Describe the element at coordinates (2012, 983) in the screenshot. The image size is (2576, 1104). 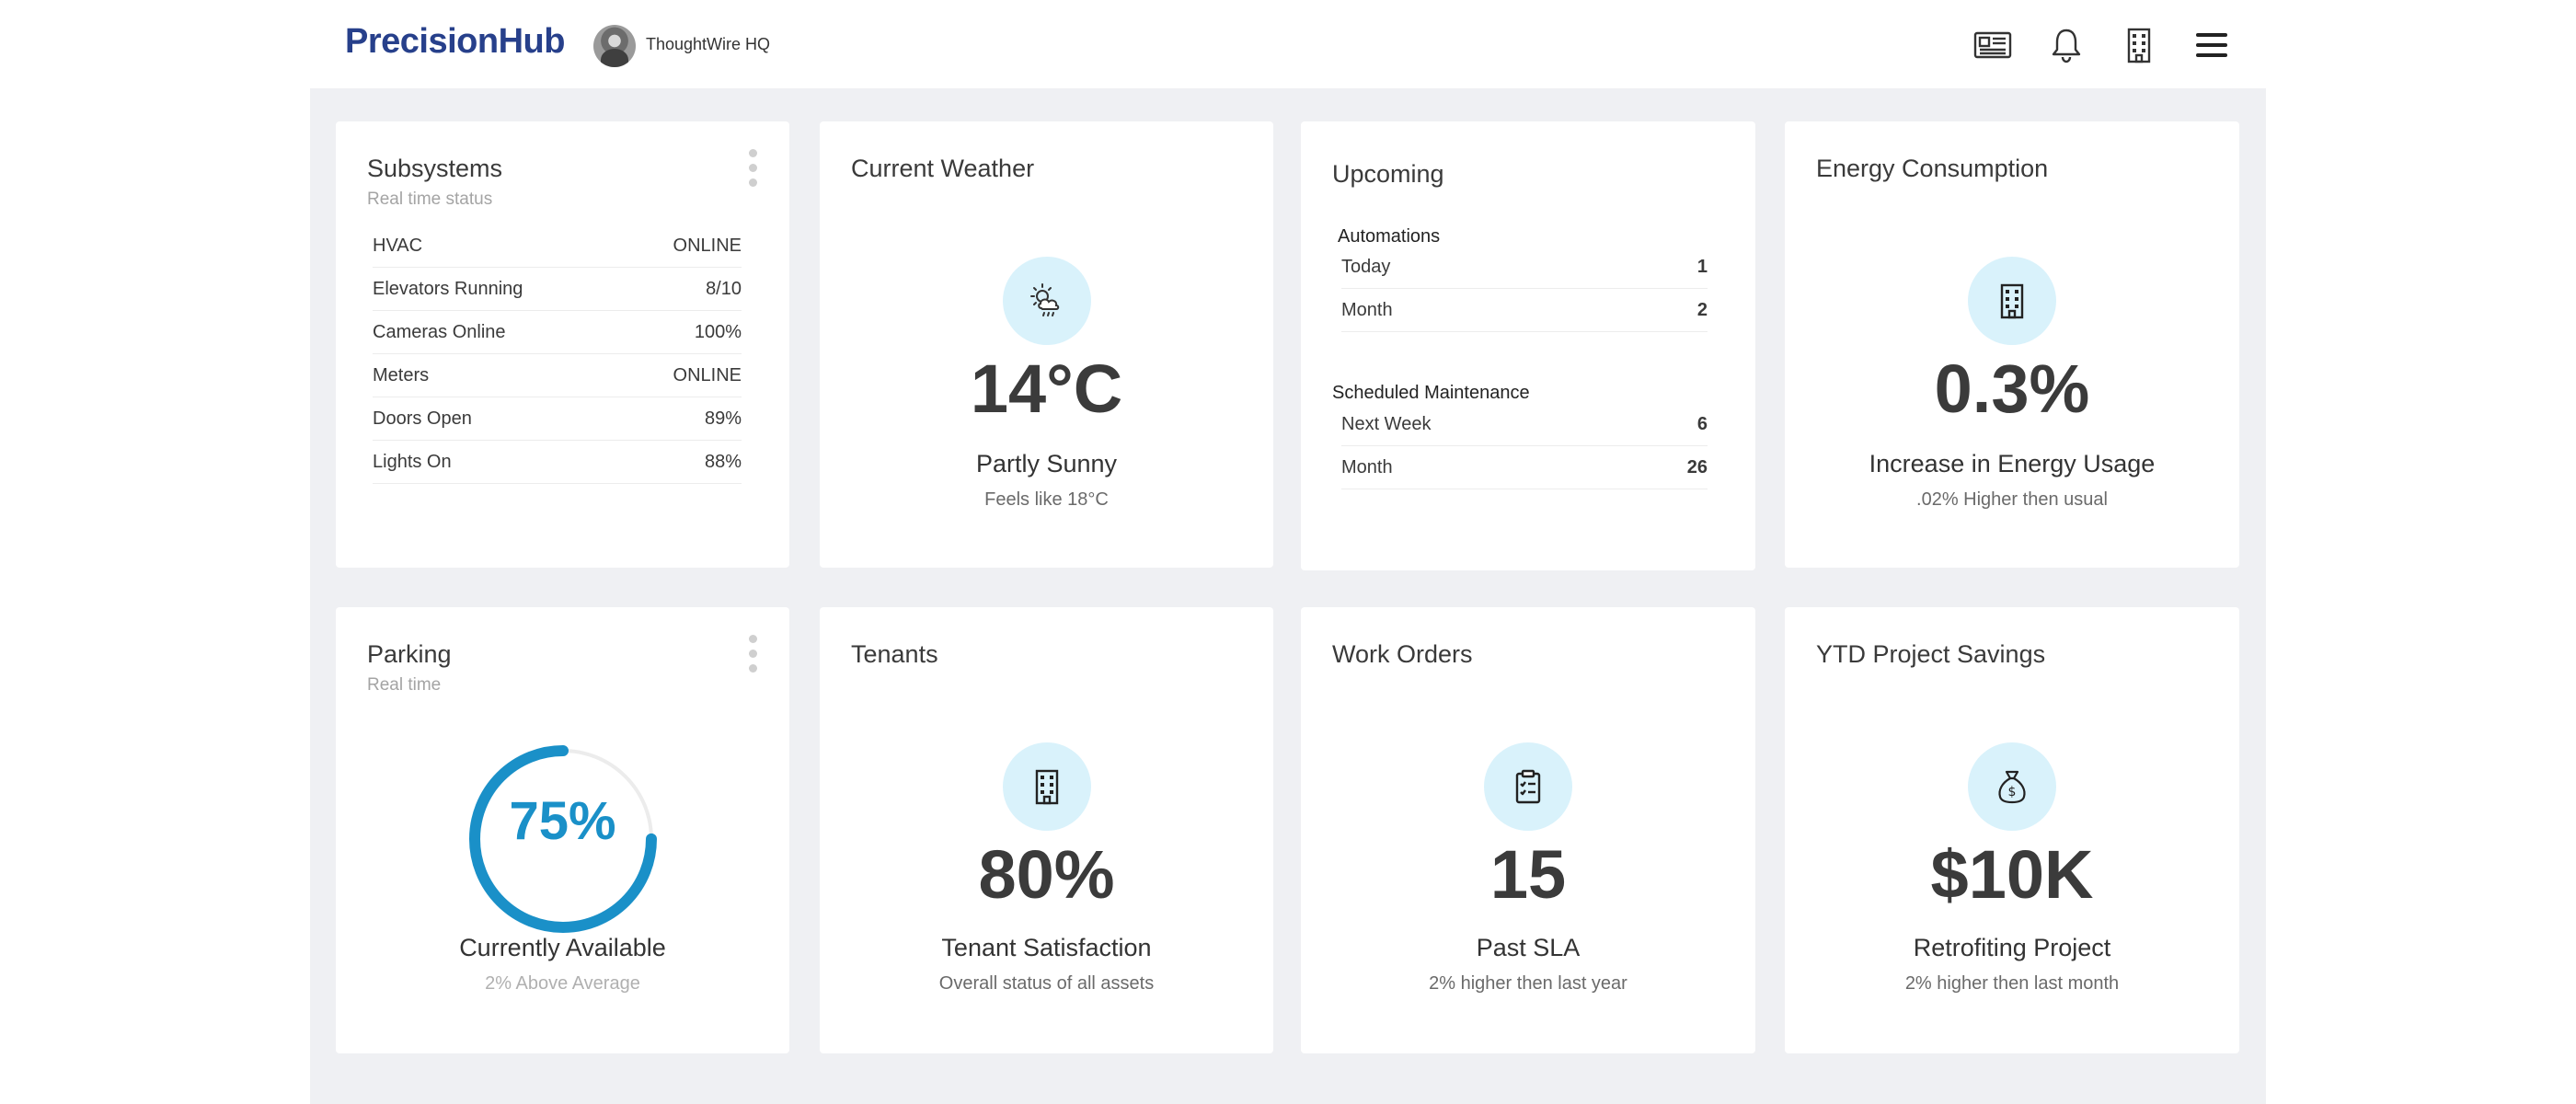
I see `savings-subtext: 2% higher then last month` at that location.